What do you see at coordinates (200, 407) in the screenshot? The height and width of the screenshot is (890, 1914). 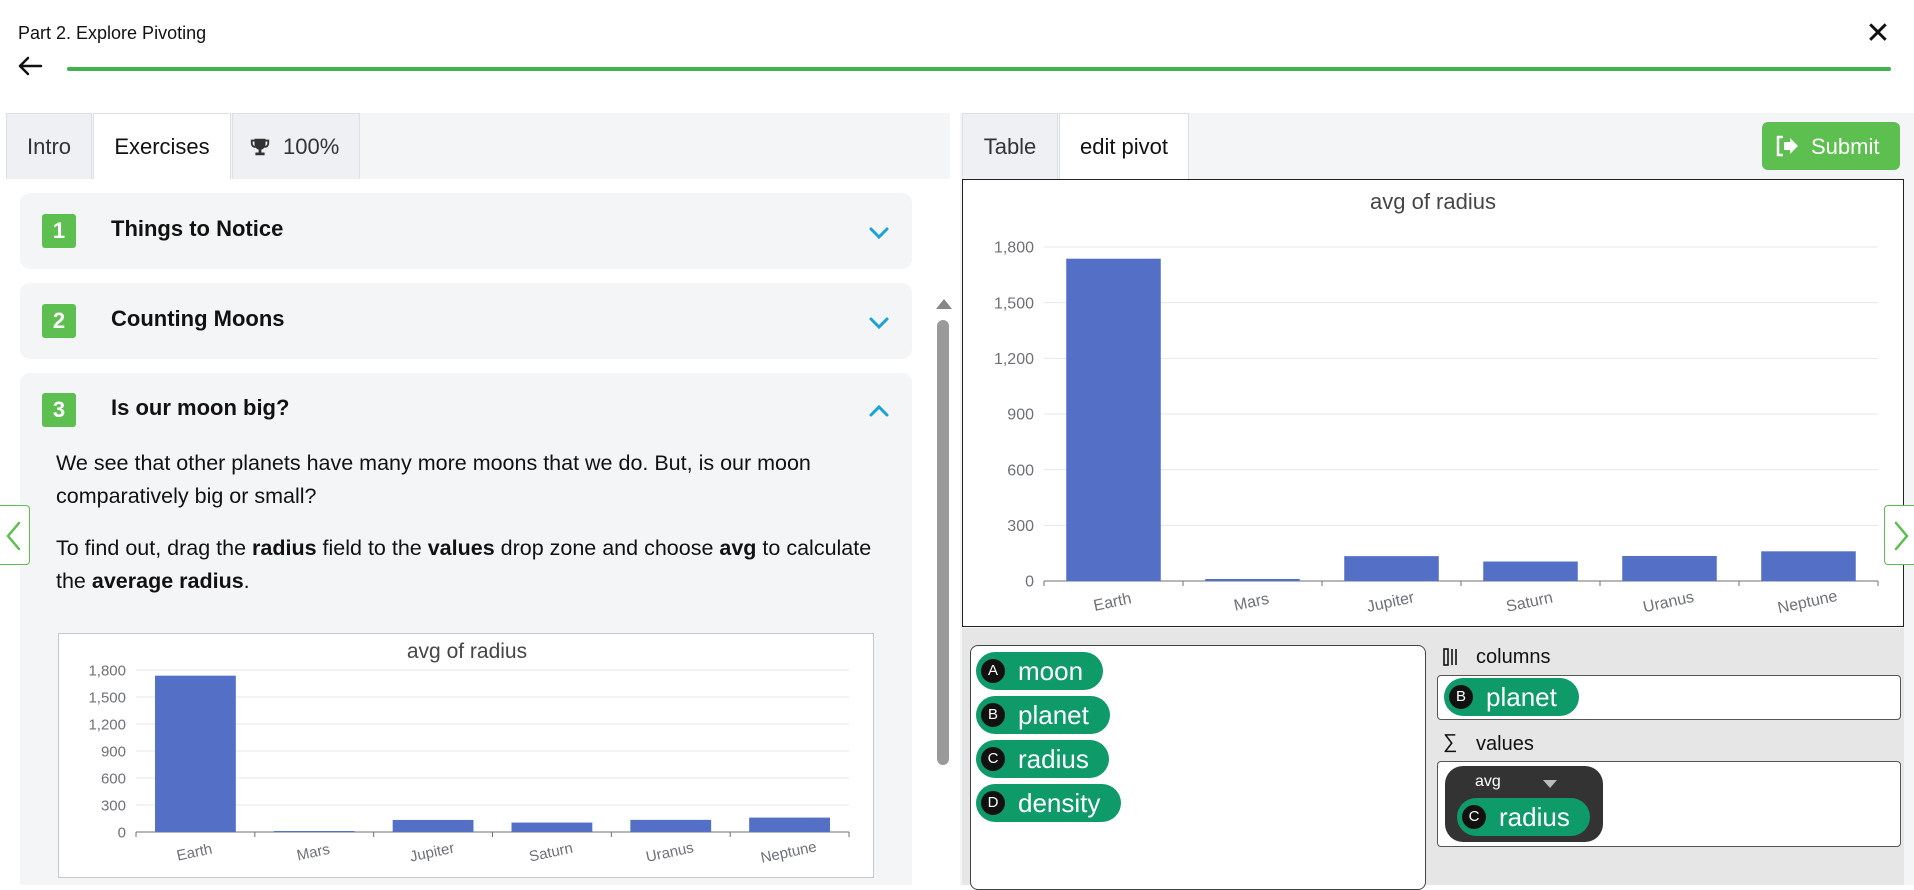 I see `card-title: Is our moon big?` at bounding box center [200, 407].